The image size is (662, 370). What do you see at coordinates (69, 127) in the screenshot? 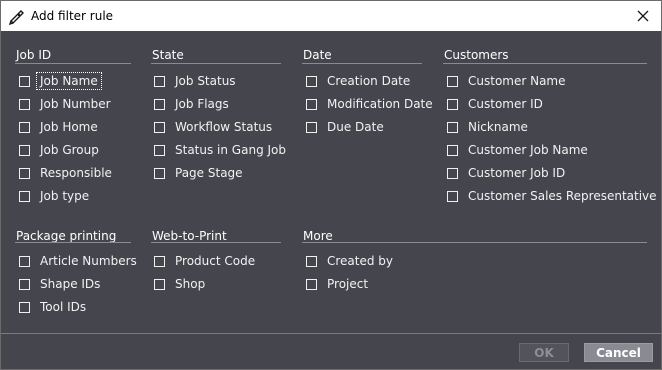
I see `checkbox-label: Job Home` at bounding box center [69, 127].